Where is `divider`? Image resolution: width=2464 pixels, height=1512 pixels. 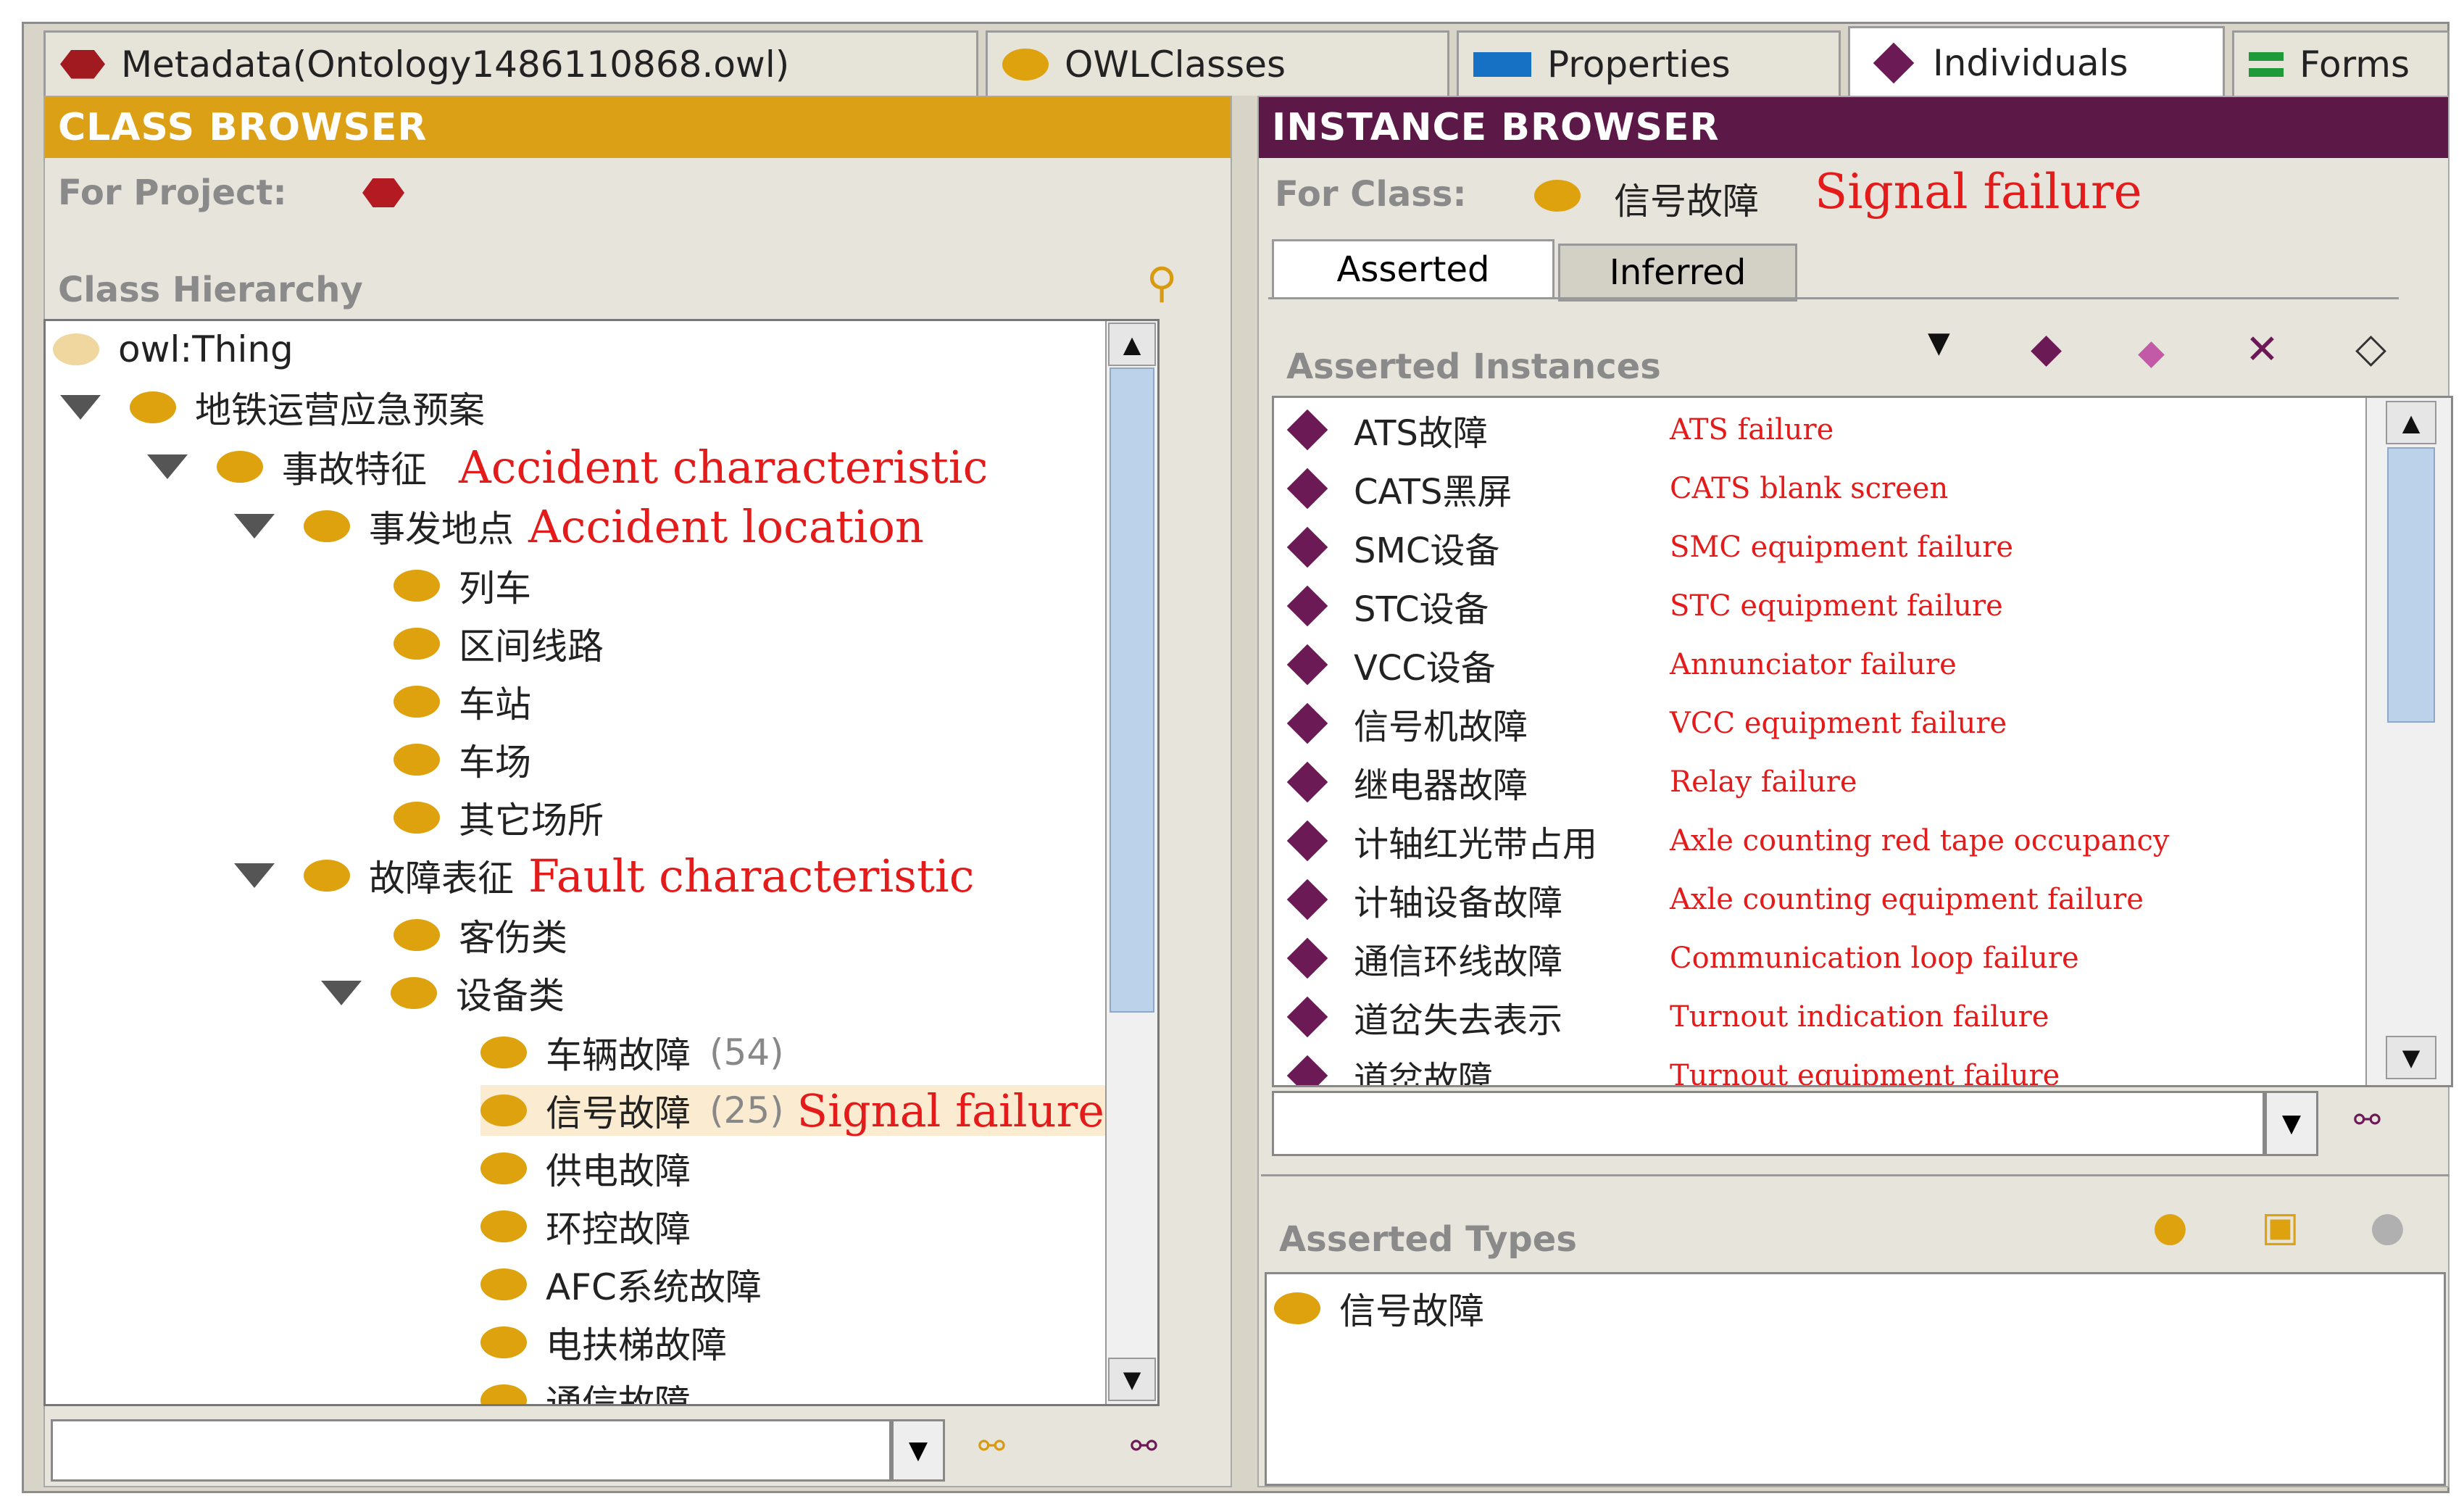
divider is located at coordinates (1856, 1175).